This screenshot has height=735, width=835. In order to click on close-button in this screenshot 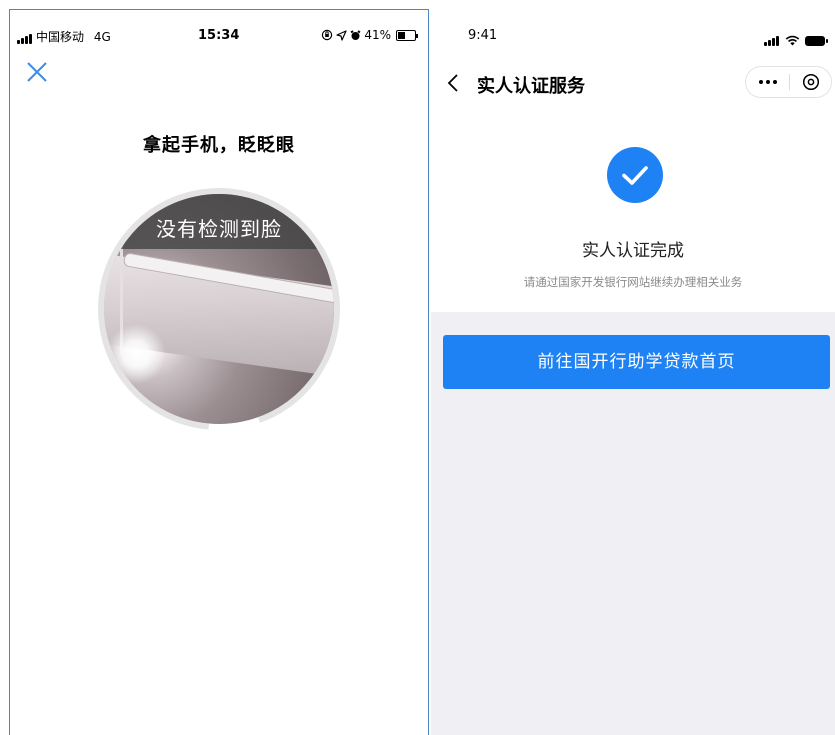, I will do `click(810, 82)`.